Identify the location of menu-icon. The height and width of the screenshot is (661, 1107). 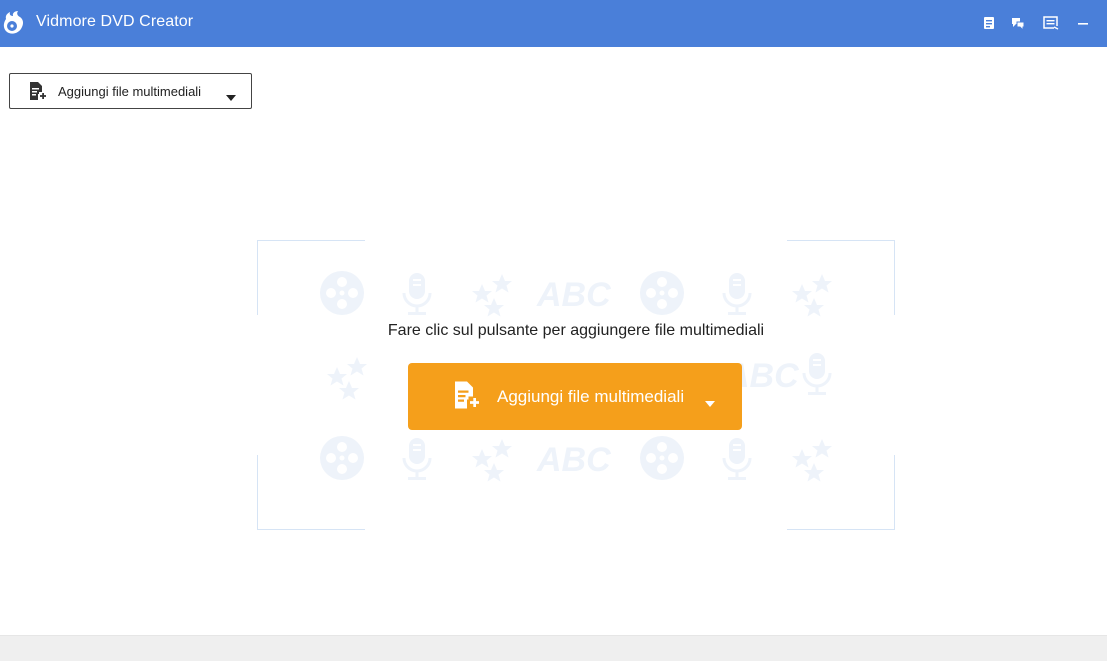
(1051, 23).